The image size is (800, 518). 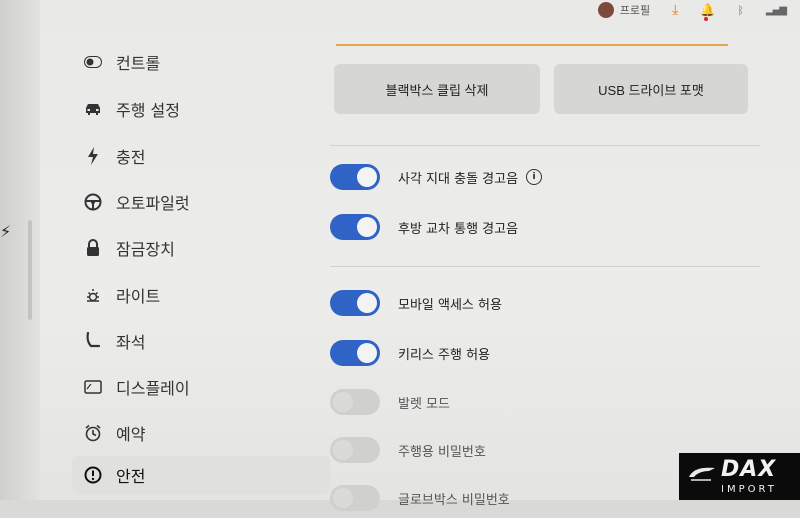 I want to click on setting-label: 사각 지대 충돌 경고음, so click(x=458, y=179).